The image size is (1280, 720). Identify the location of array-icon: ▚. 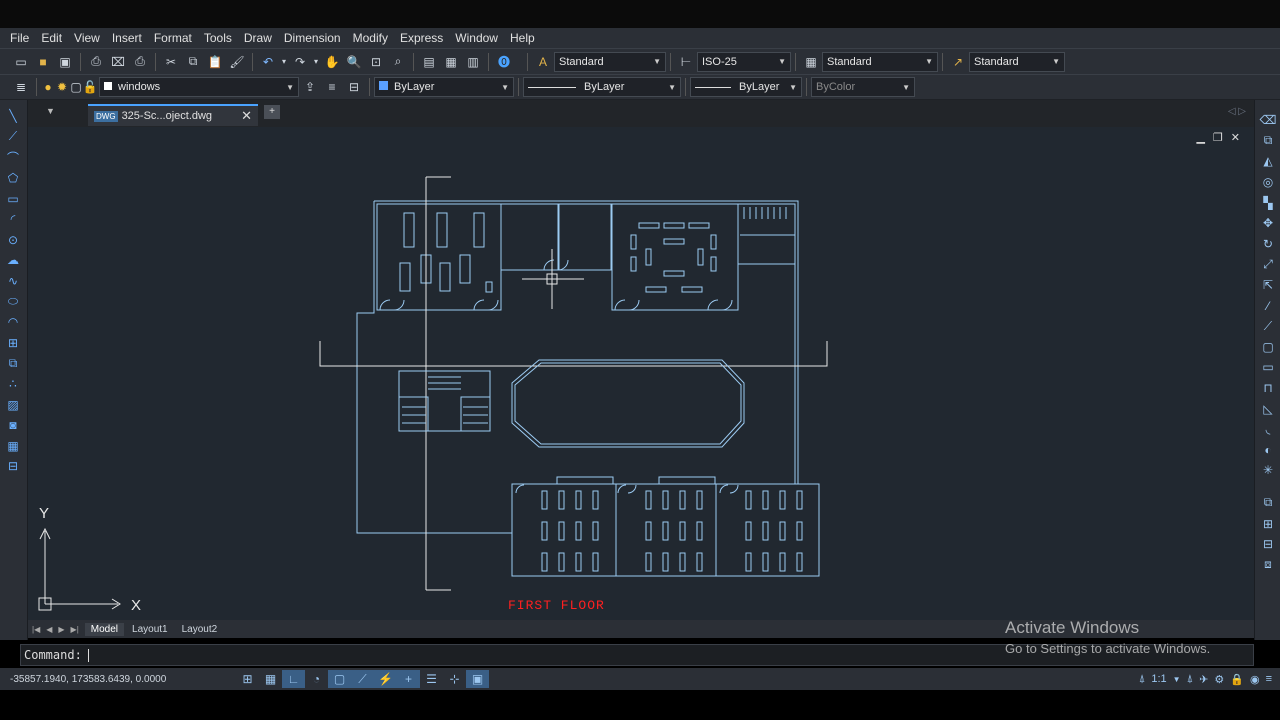
(1267, 202).